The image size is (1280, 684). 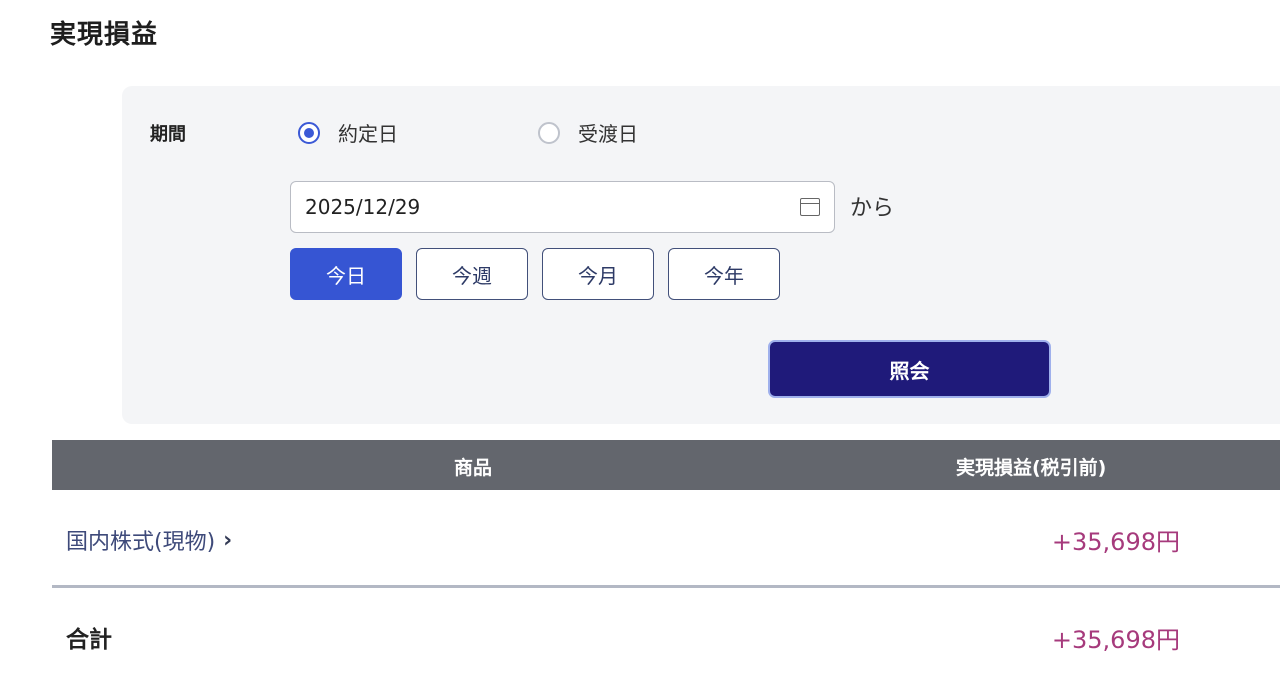 I want to click on header-realized-pl: 実現損益(税引前), so click(x=1031, y=468).